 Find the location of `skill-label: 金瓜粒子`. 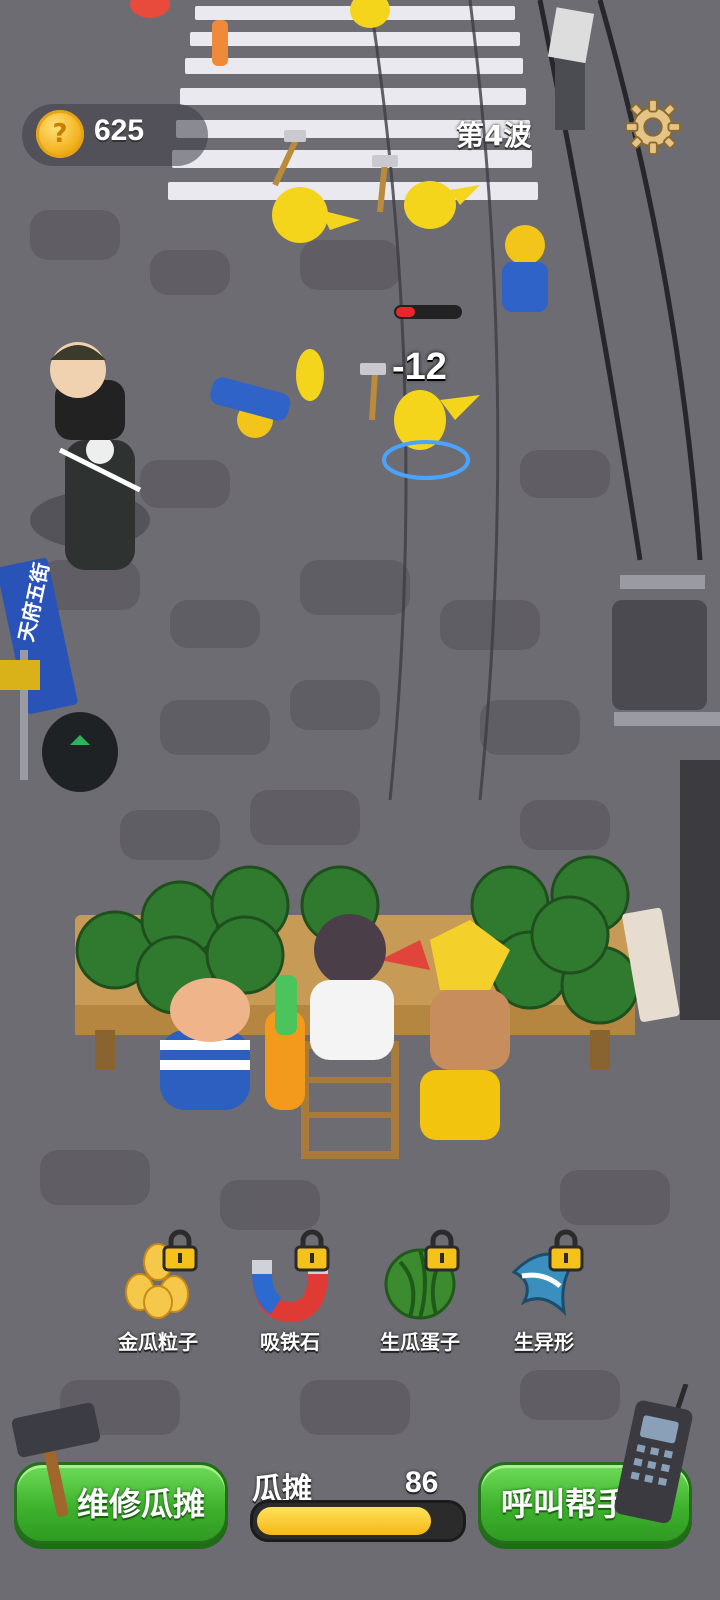

skill-label: 金瓜粒子 is located at coordinates (158, 1342).